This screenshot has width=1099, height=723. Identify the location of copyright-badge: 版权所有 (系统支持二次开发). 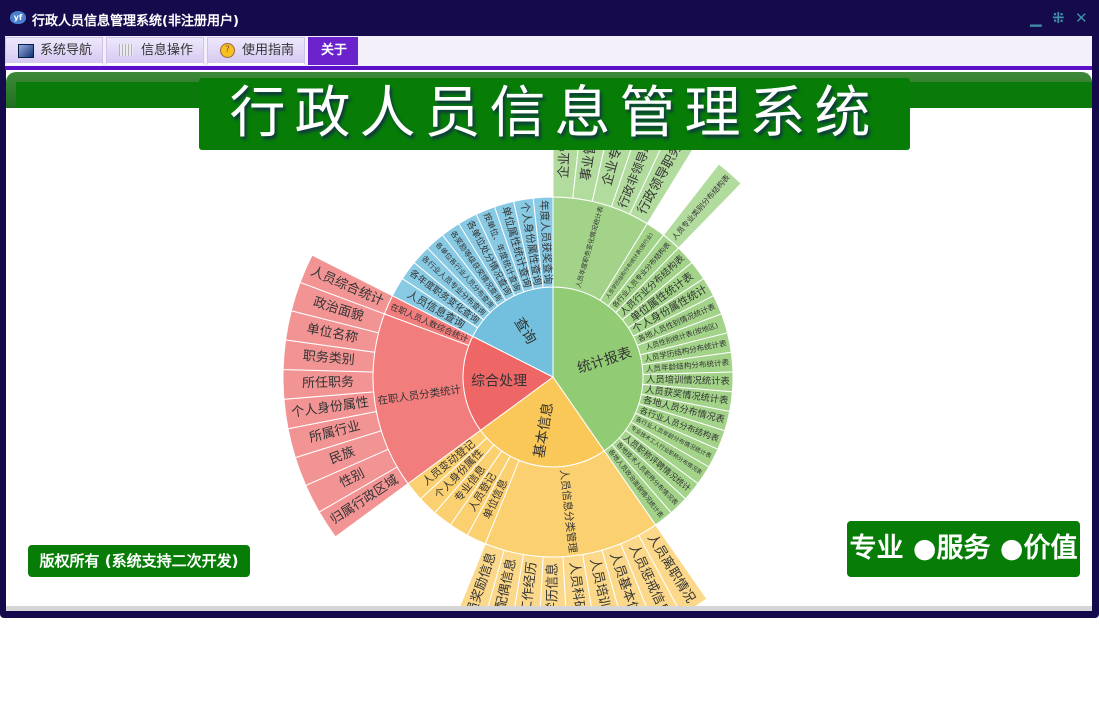
(139, 561).